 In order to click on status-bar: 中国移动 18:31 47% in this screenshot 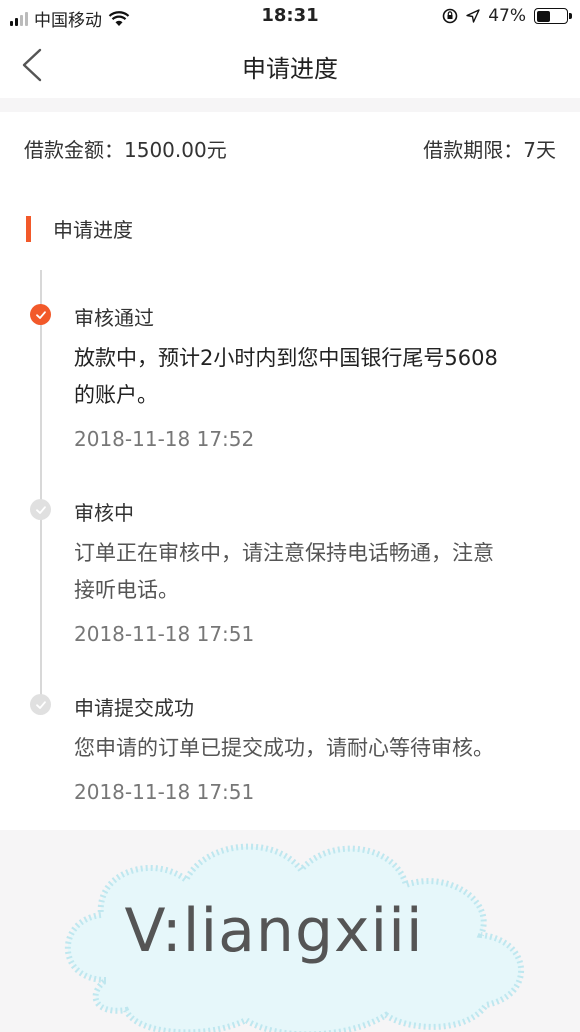, I will do `click(290, 16)`.